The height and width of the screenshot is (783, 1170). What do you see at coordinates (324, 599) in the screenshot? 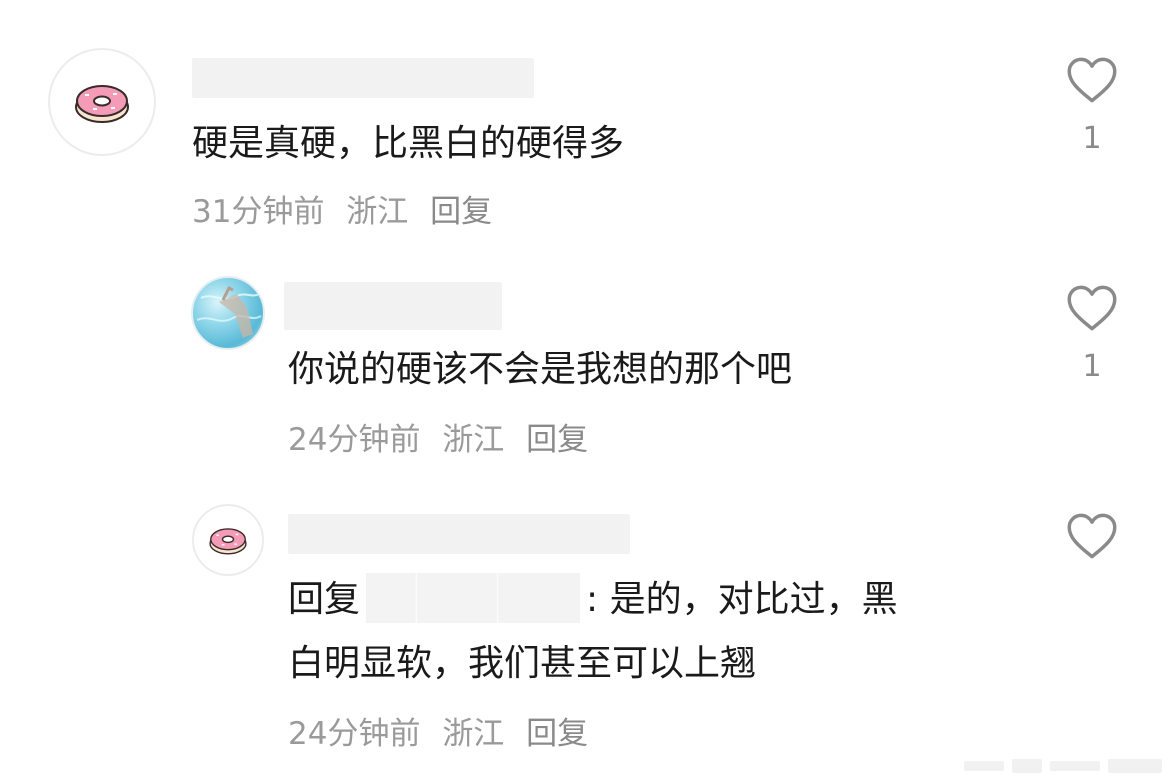
I see `reply-prefix: 回复` at bounding box center [324, 599].